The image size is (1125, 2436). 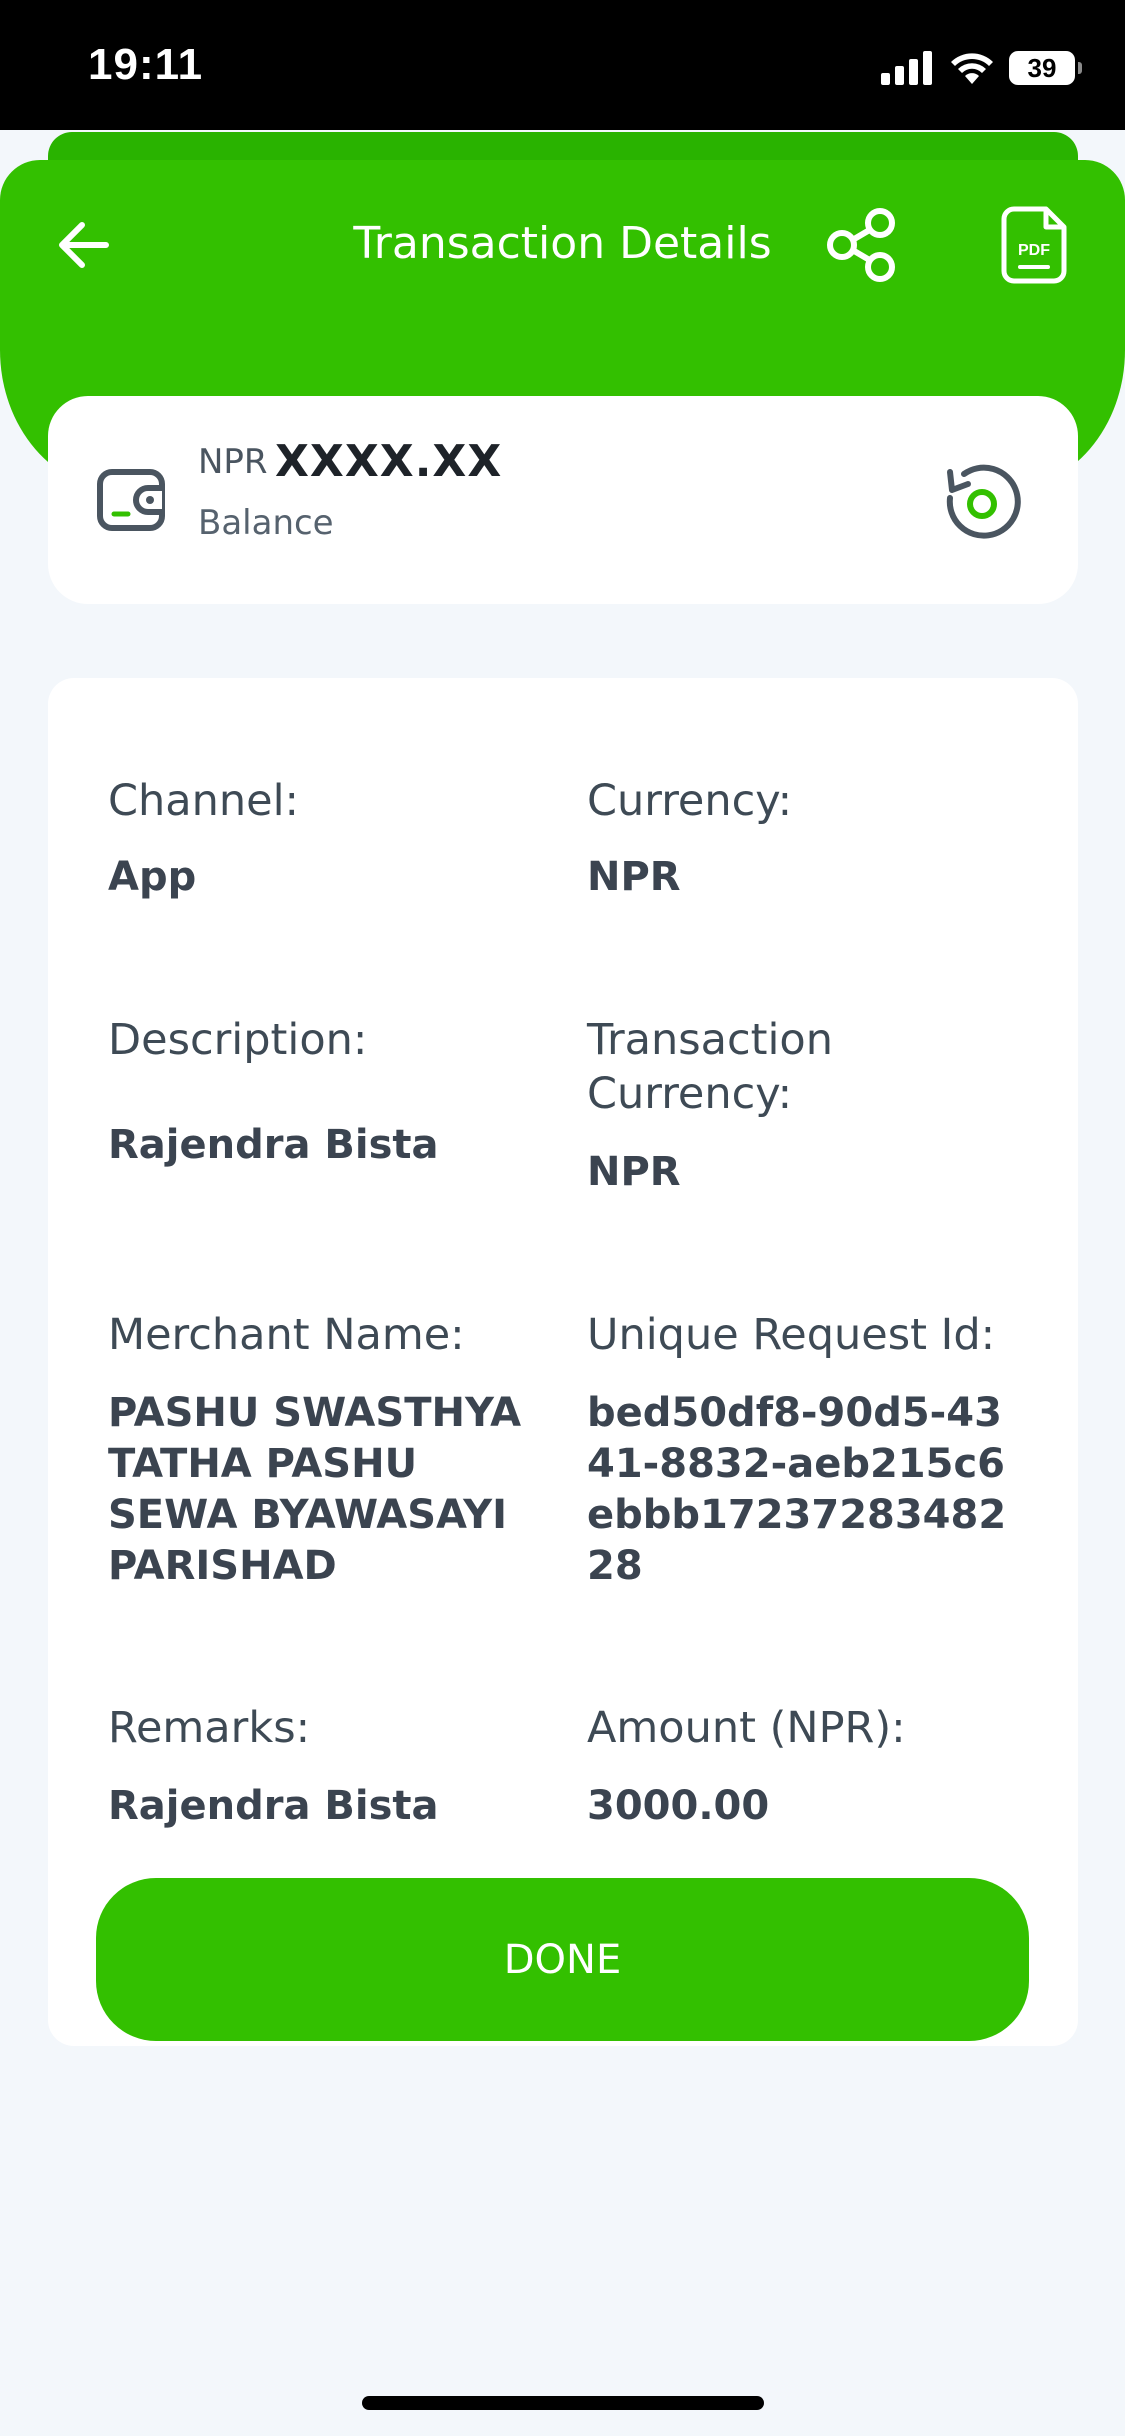 I want to click on description-value: Rajendra Bista, so click(x=273, y=1145).